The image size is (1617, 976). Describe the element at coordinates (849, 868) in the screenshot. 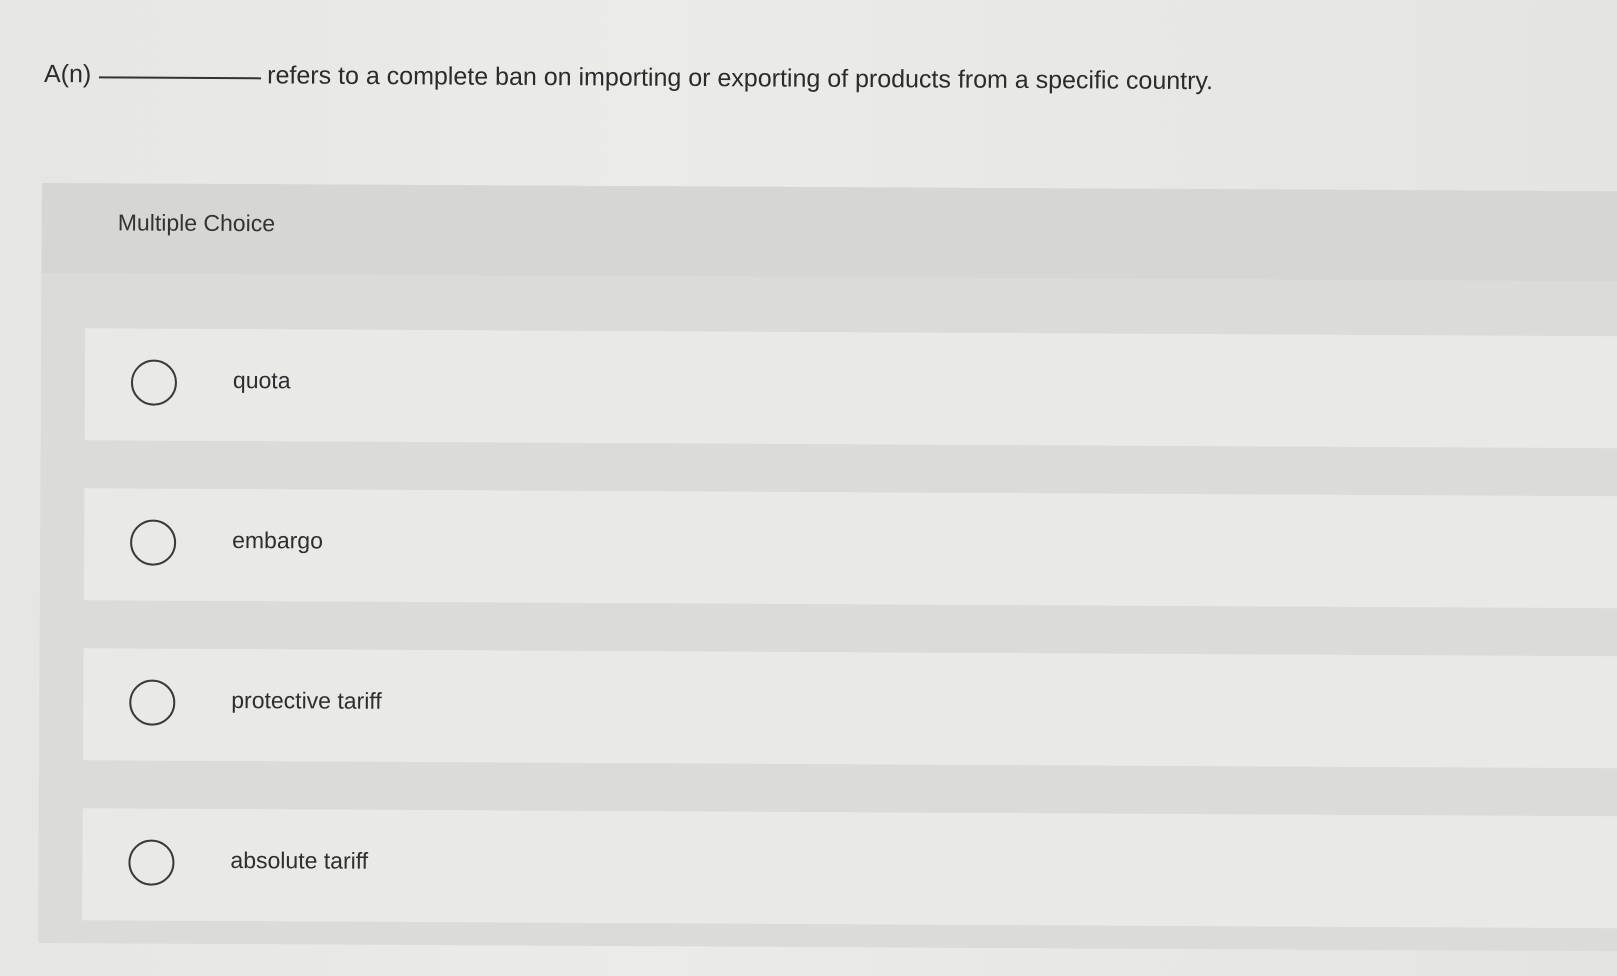

I see `option-absolute-tariff: absolute tariff` at that location.